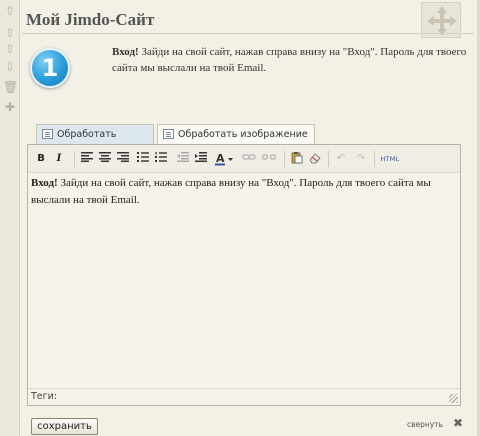 The height and width of the screenshot is (436, 480). Describe the element at coordinates (249, 159) in the screenshot. I see `link-icon` at that location.